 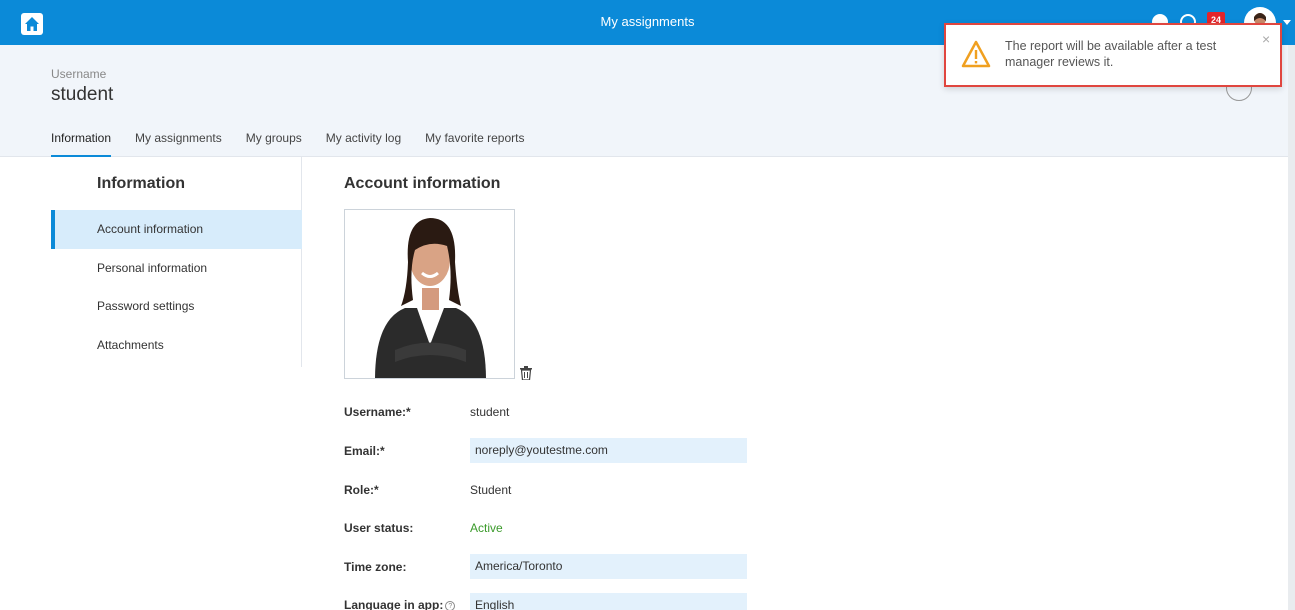 I want to click on user-status-label: User status:, so click(x=379, y=528).